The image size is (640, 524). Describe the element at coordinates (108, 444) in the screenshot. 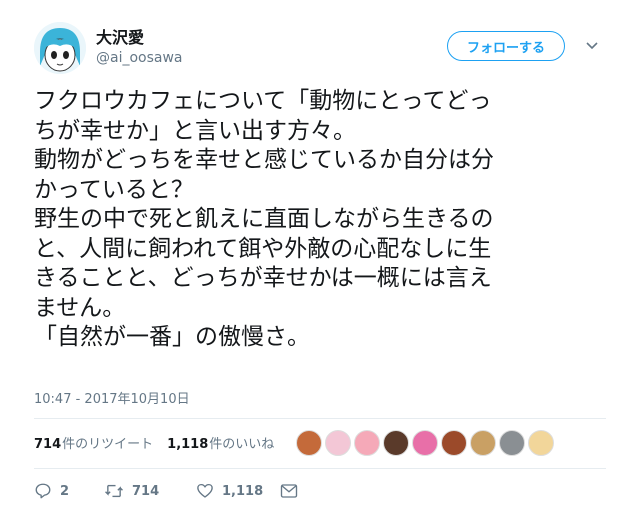

I see `retweets-label: 件のリツイート` at that location.